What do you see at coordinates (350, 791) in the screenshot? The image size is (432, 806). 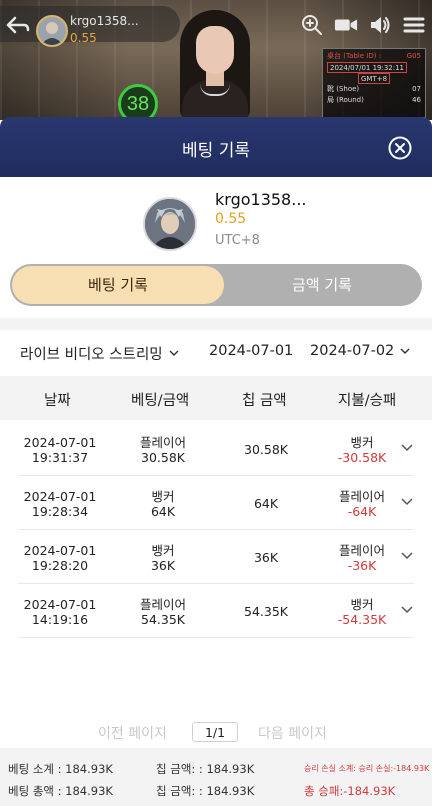 I see `win-loss-total: 총 승패:-184.93K` at bounding box center [350, 791].